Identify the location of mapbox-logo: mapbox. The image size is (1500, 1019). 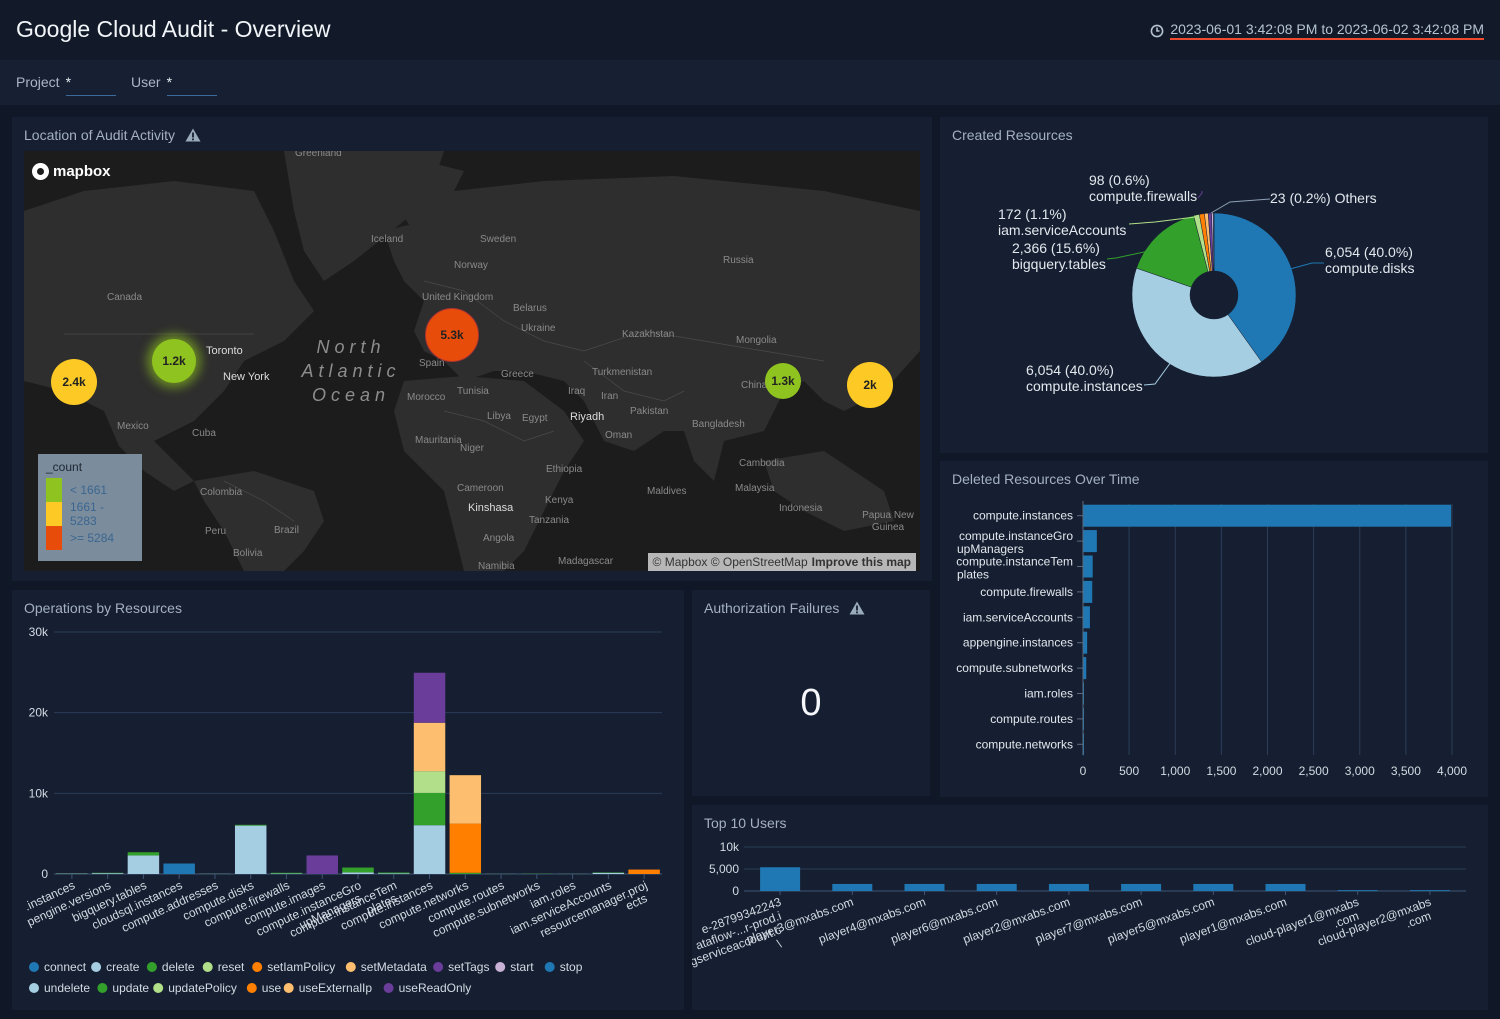
(71, 171).